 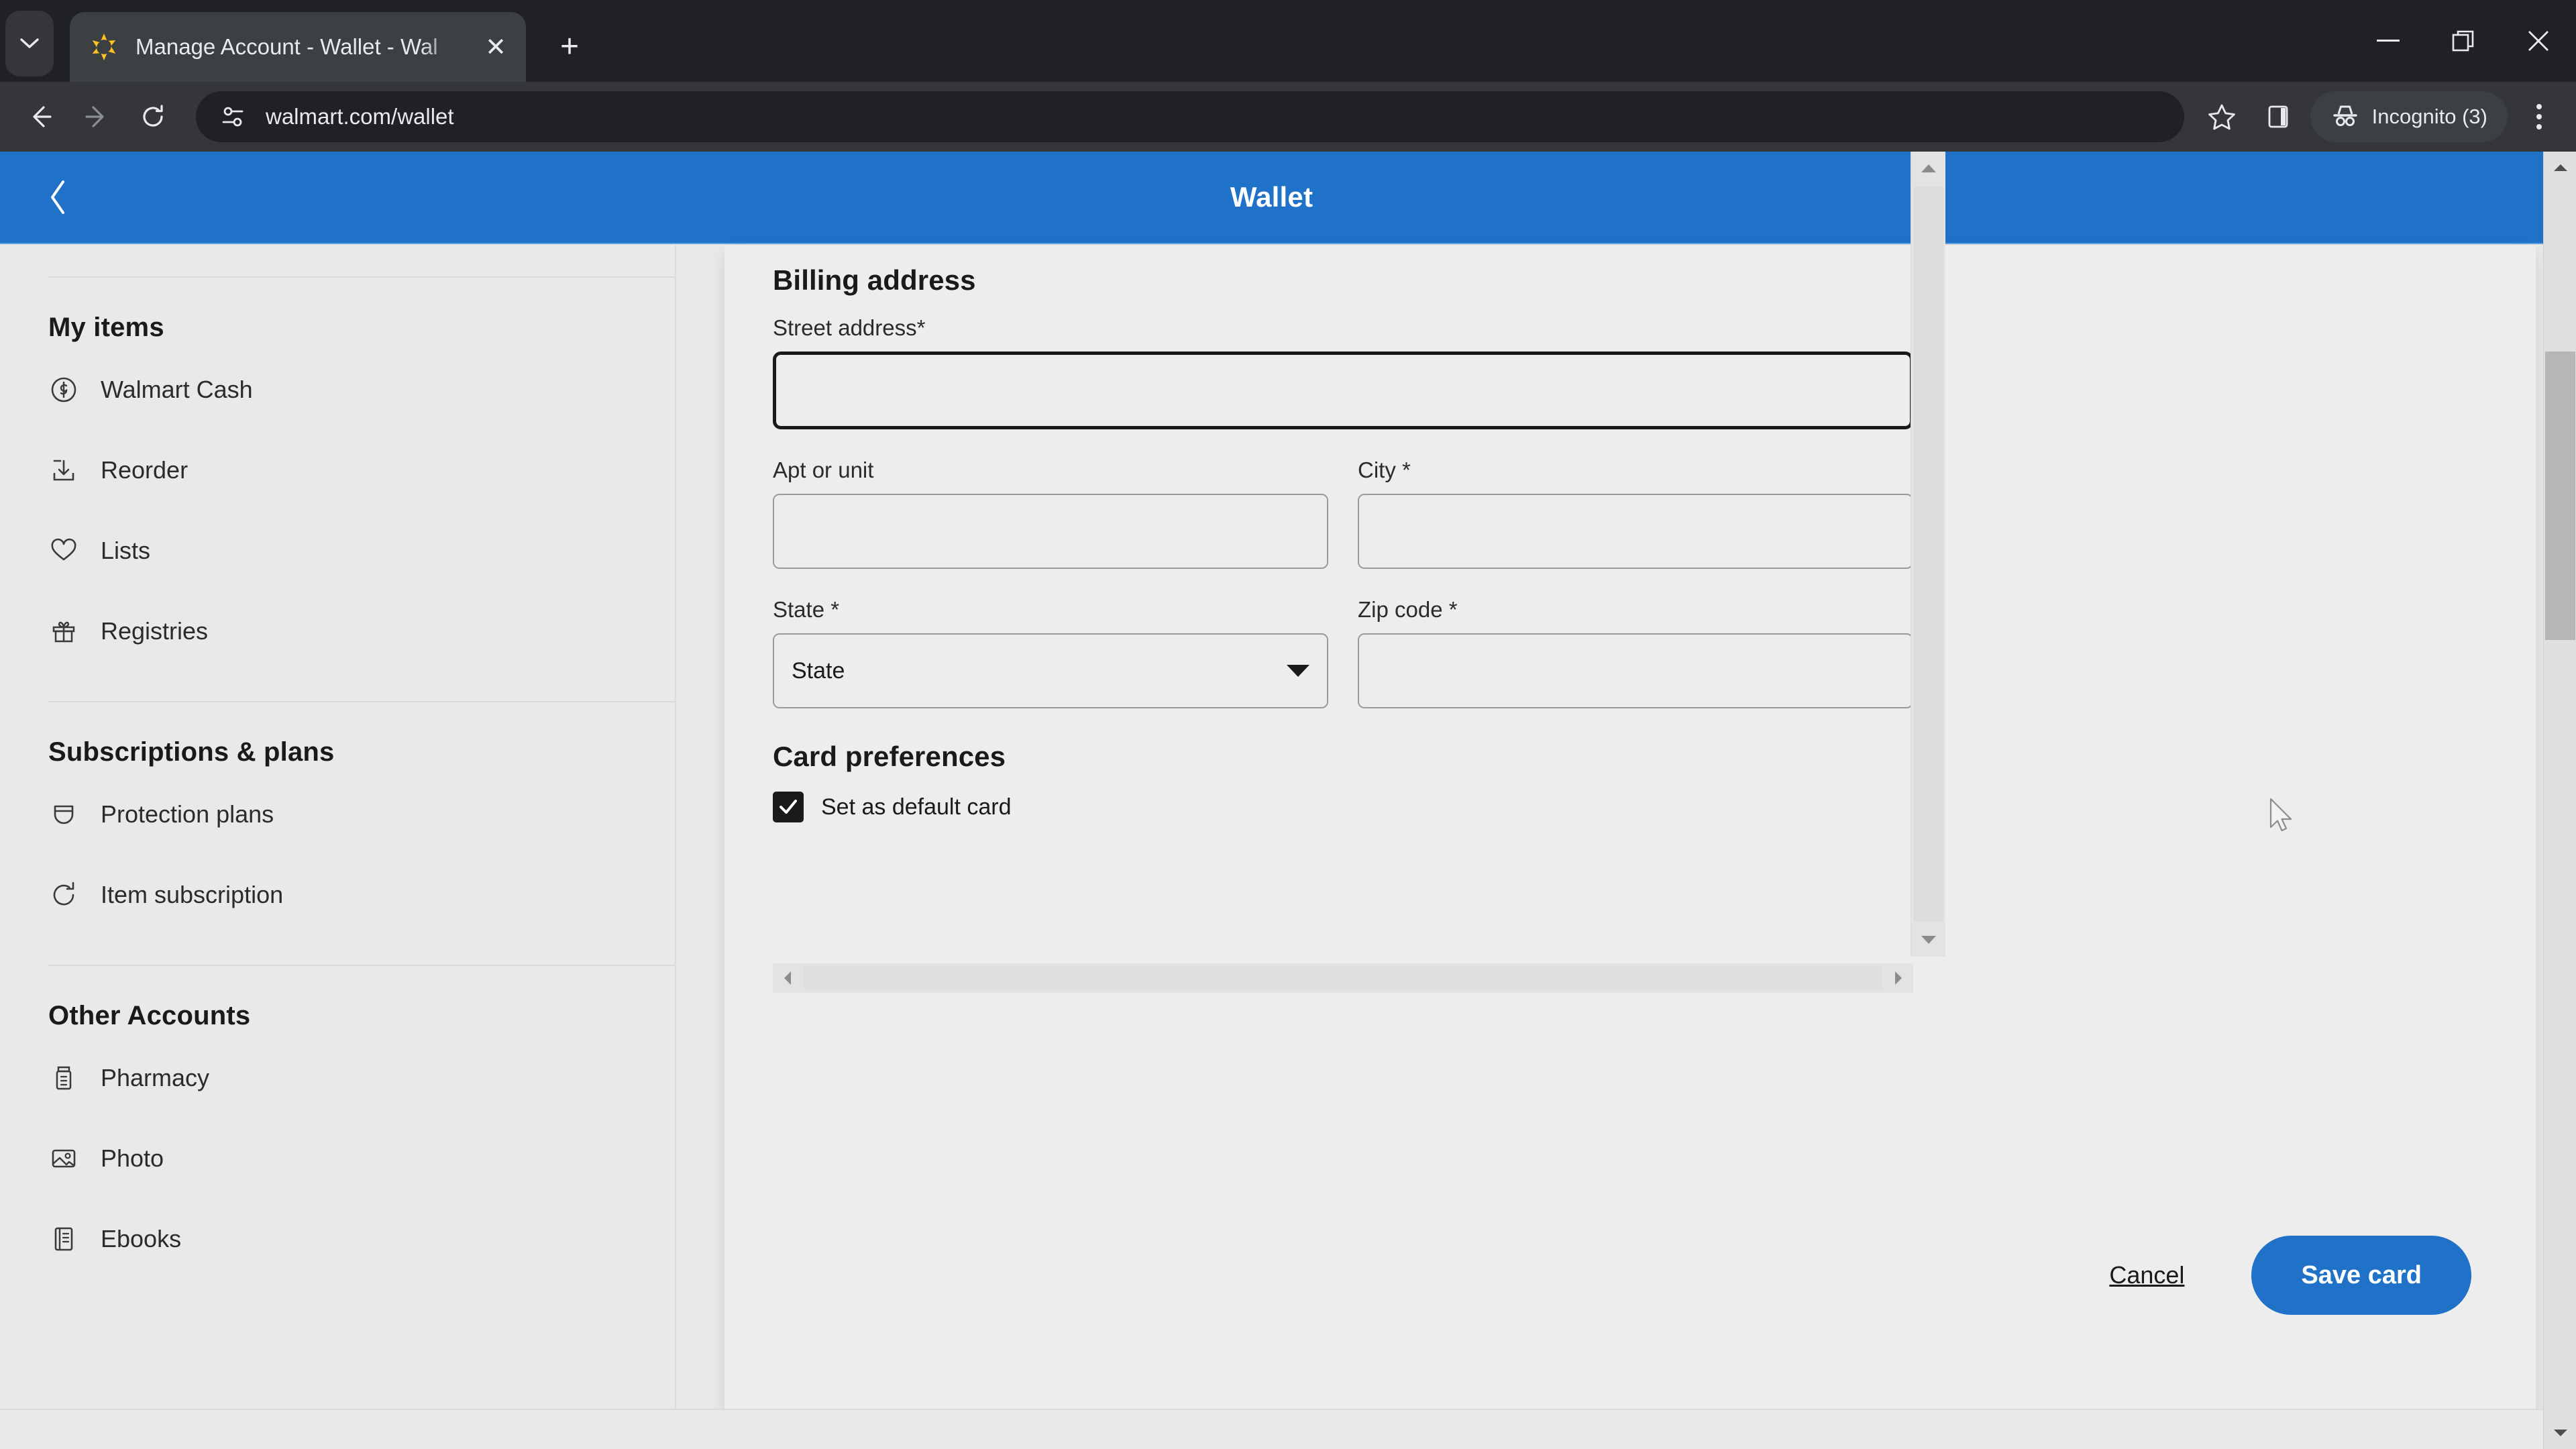 I want to click on page-bottom-divider, so click(x=1271, y=1429).